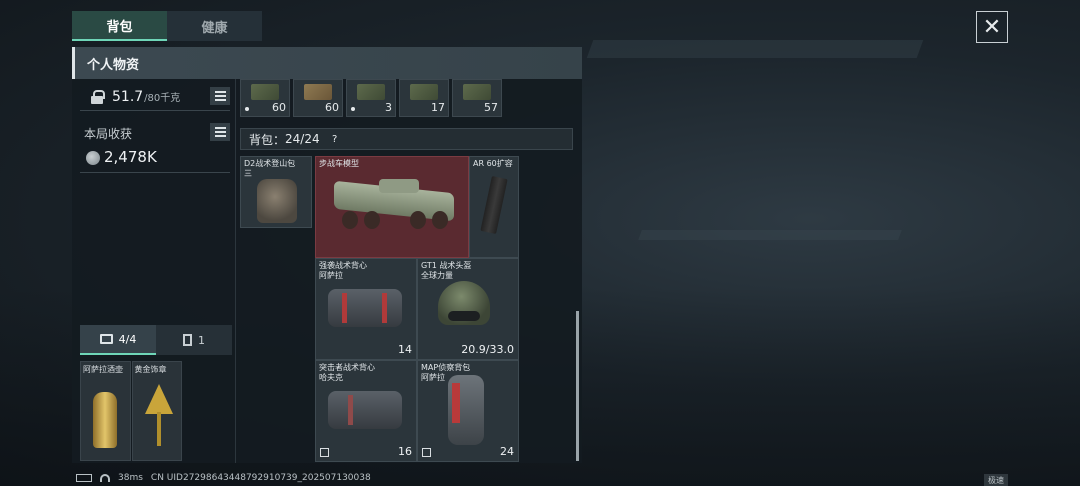  What do you see at coordinates (267, 139) in the screenshot?
I see `backpack-label: 背包：` at bounding box center [267, 139].